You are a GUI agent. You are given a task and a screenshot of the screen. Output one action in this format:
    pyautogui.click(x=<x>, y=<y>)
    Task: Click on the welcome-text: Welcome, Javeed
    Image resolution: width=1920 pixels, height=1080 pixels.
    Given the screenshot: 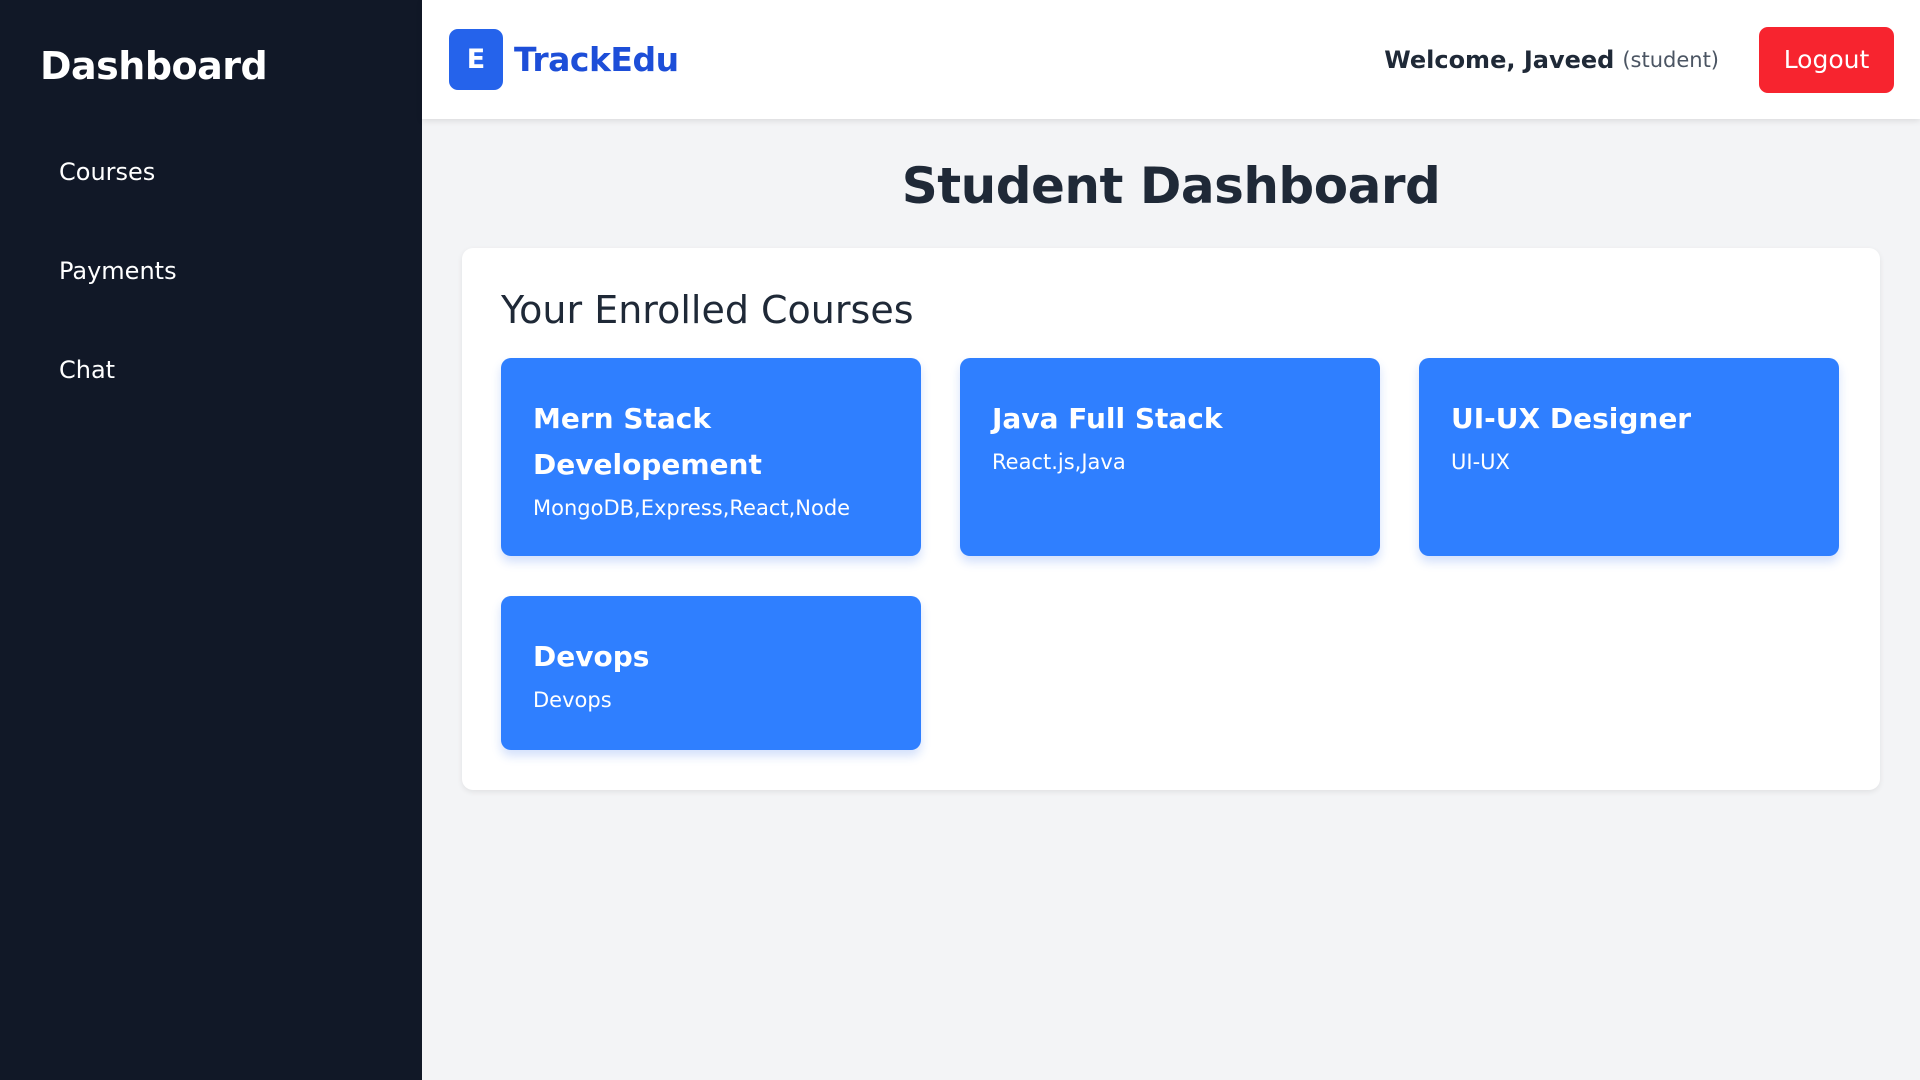 What is the action you would take?
    pyautogui.click(x=1499, y=59)
    